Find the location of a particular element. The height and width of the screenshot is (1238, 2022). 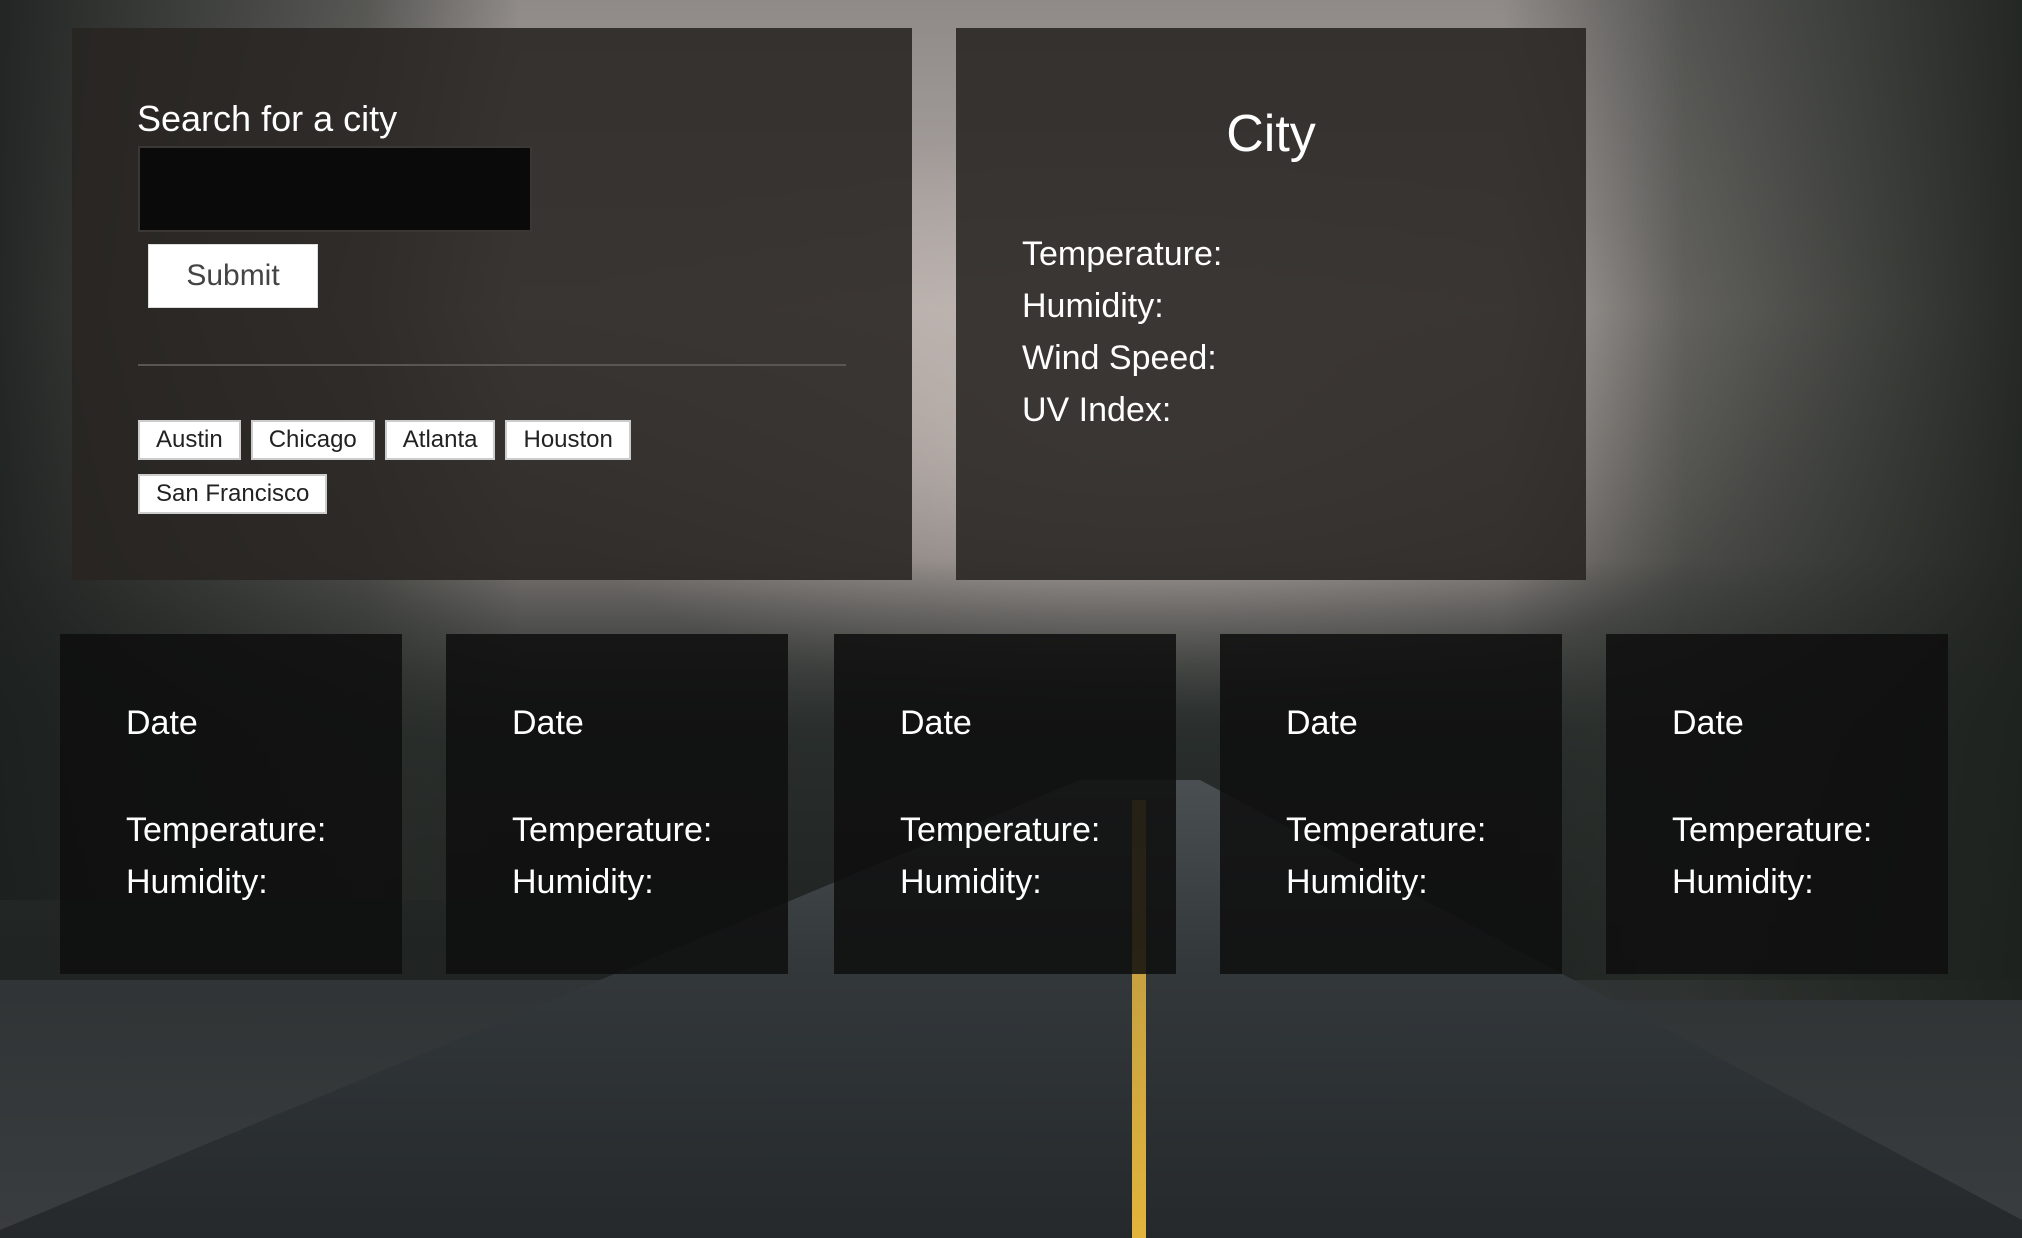

forecast-card-1: Date Temperature: Humidity: is located at coordinates (231, 804).